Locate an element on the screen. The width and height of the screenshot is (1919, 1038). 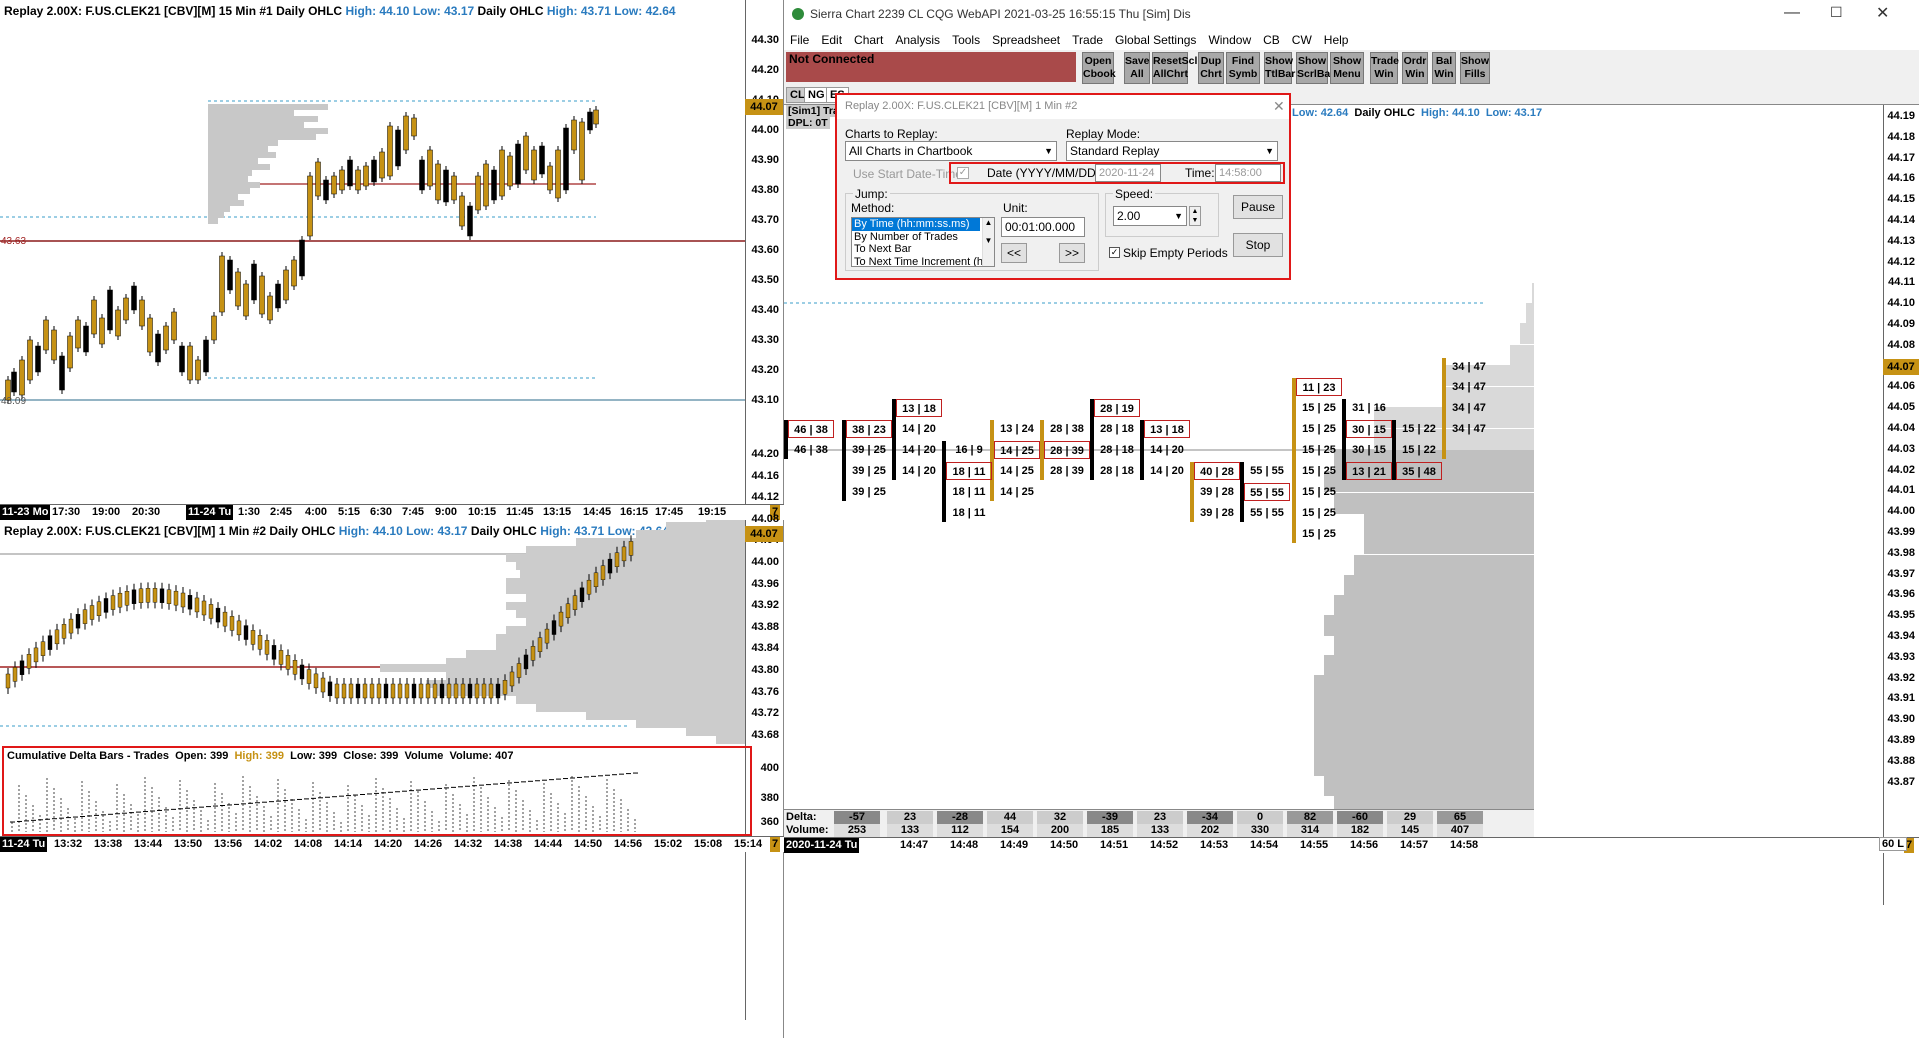
pause-button: Pause is located at coordinates (1258, 207).